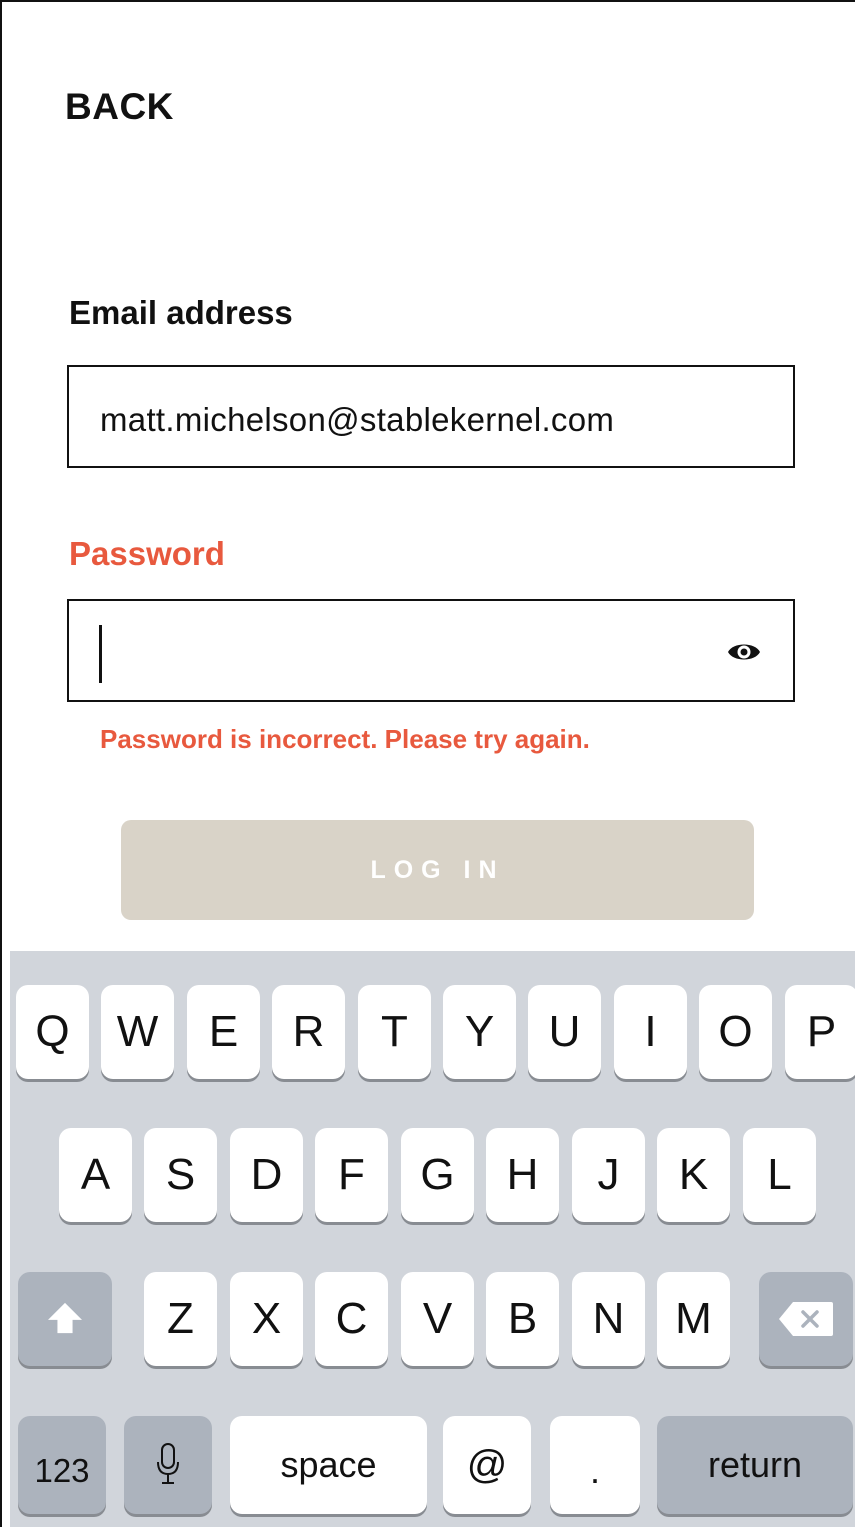 This screenshot has width=855, height=1527. What do you see at coordinates (522, 1319) in the screenshot?
I see `key-b: B` at bounding box center [522, 1319].